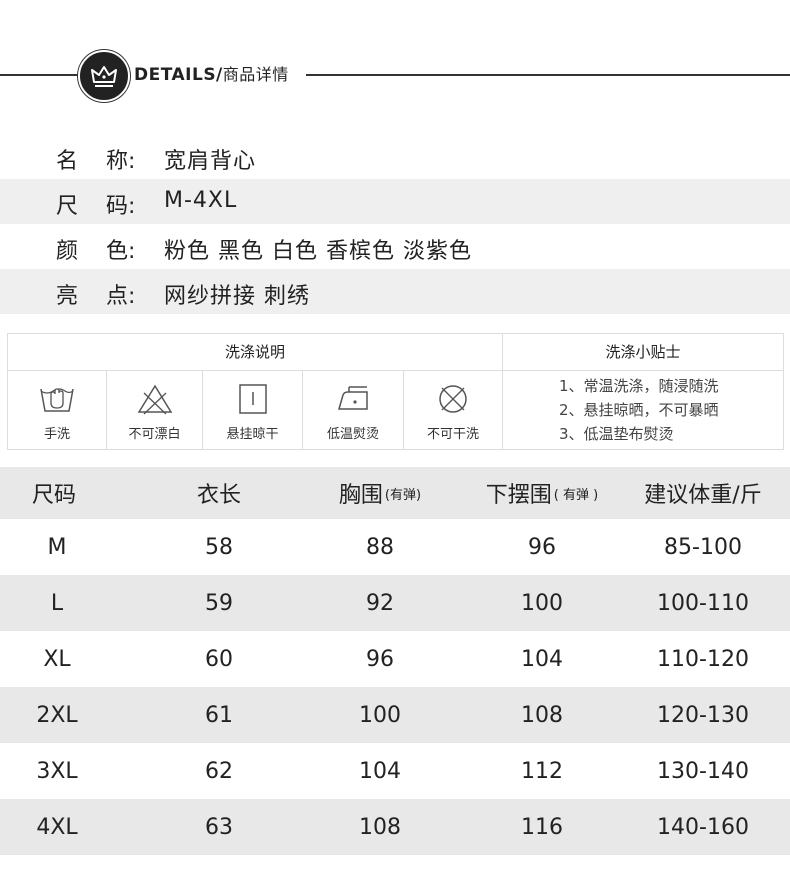 This screenshot has height=889, width=790. I want to click on table-row: M 58 88 96 85-100, so click(395, 547).